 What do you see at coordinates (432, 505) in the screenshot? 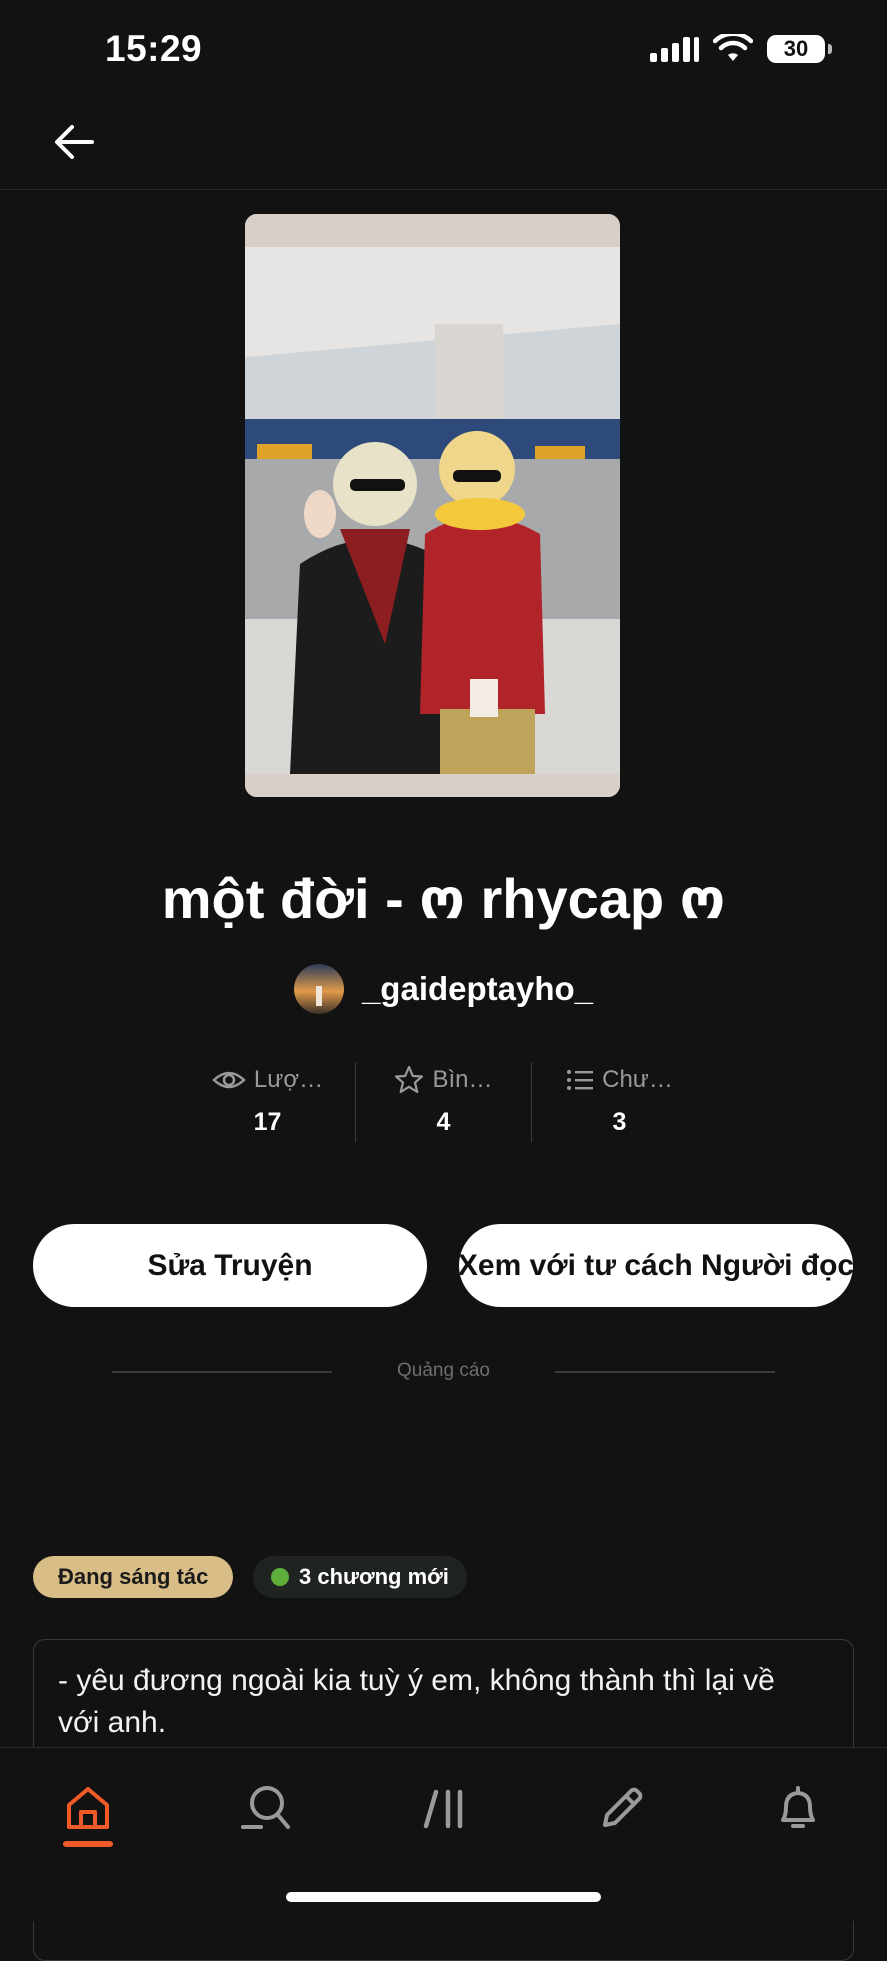
I see `story-cover-image` at bounding box center [432, 505].